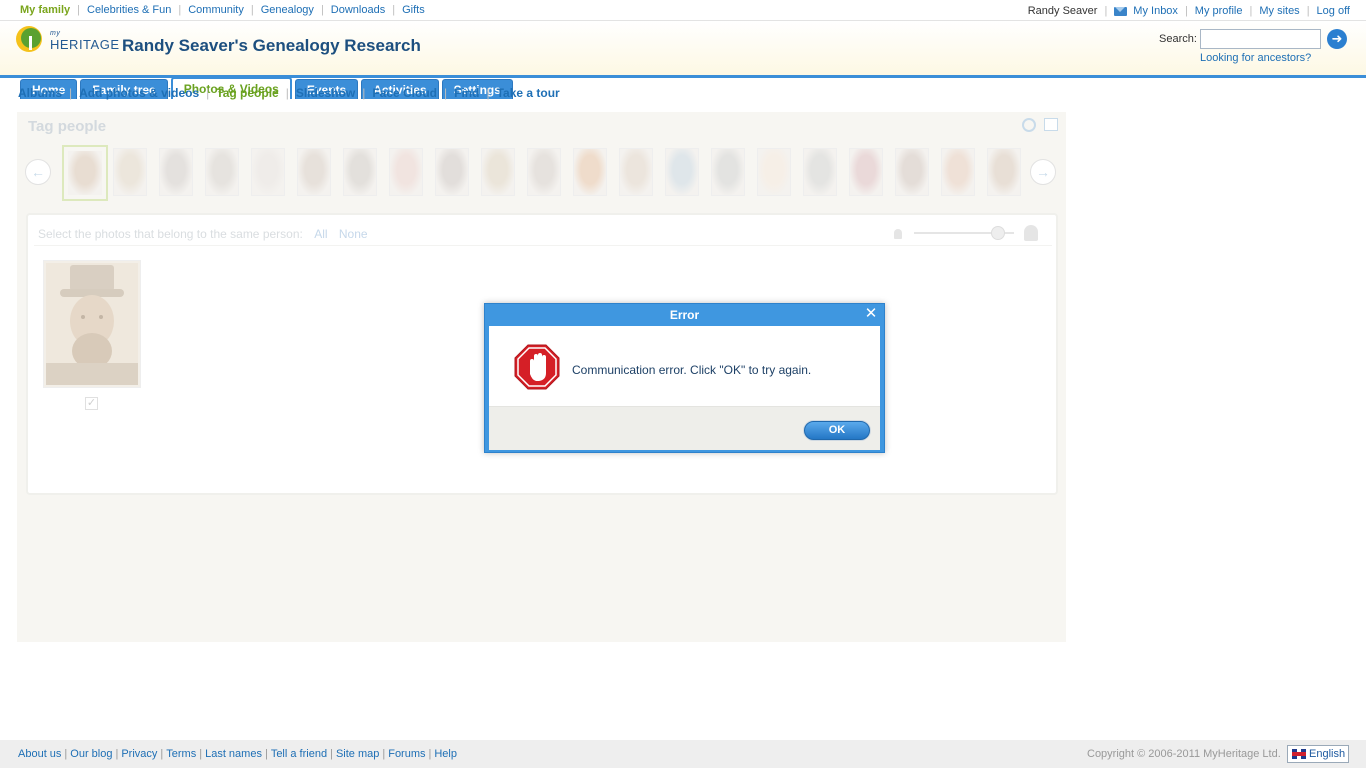  Describe the element at coordinates (528, 93) in the screenshot. I see `subnav-take-a-tour: Take a tour` at that location.